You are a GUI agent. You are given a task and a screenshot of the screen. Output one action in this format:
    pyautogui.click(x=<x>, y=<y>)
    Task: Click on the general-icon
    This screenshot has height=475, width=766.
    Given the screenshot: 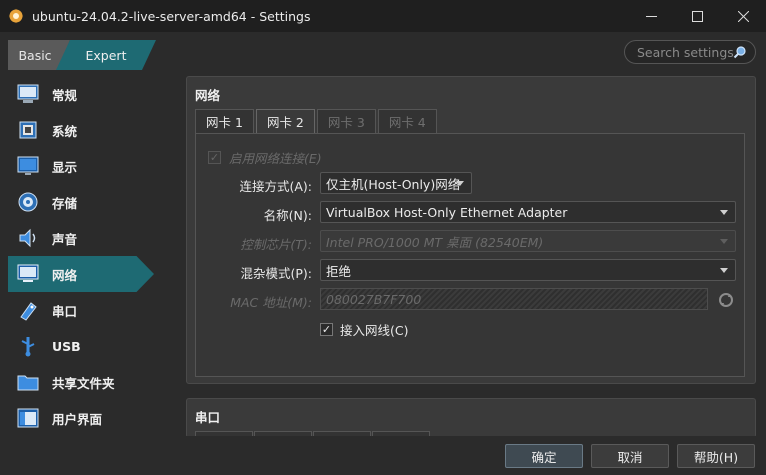 What is the action you would take?
    pyautogui.click(x=28, y=94)
    